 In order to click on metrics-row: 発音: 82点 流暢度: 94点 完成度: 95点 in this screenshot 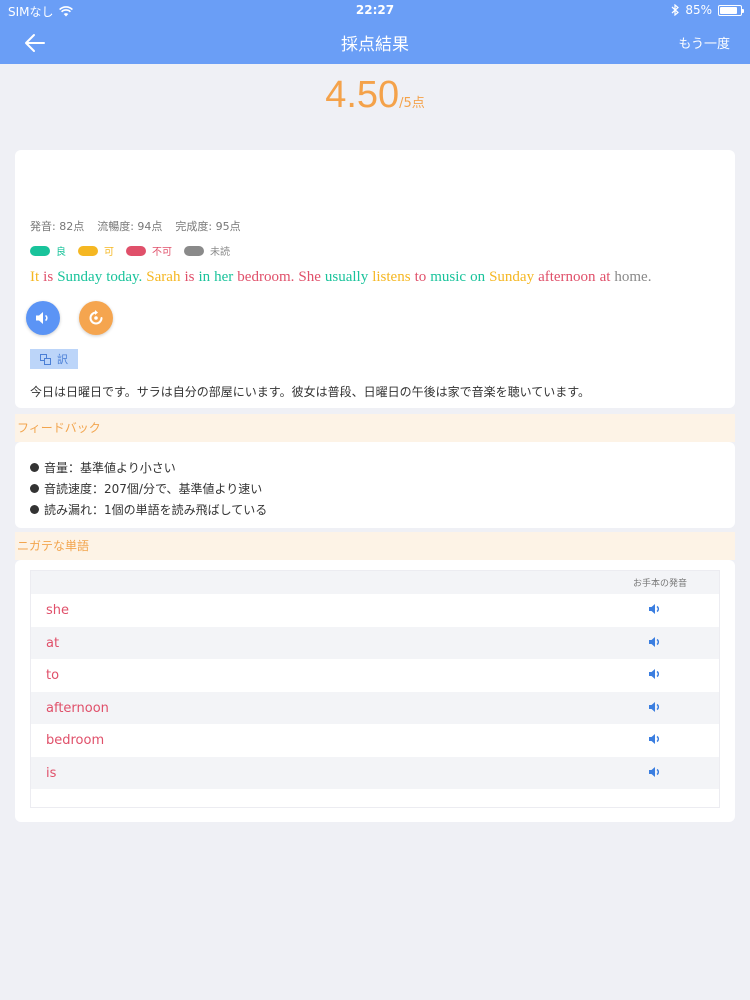, I will do `click(135, 226)`.